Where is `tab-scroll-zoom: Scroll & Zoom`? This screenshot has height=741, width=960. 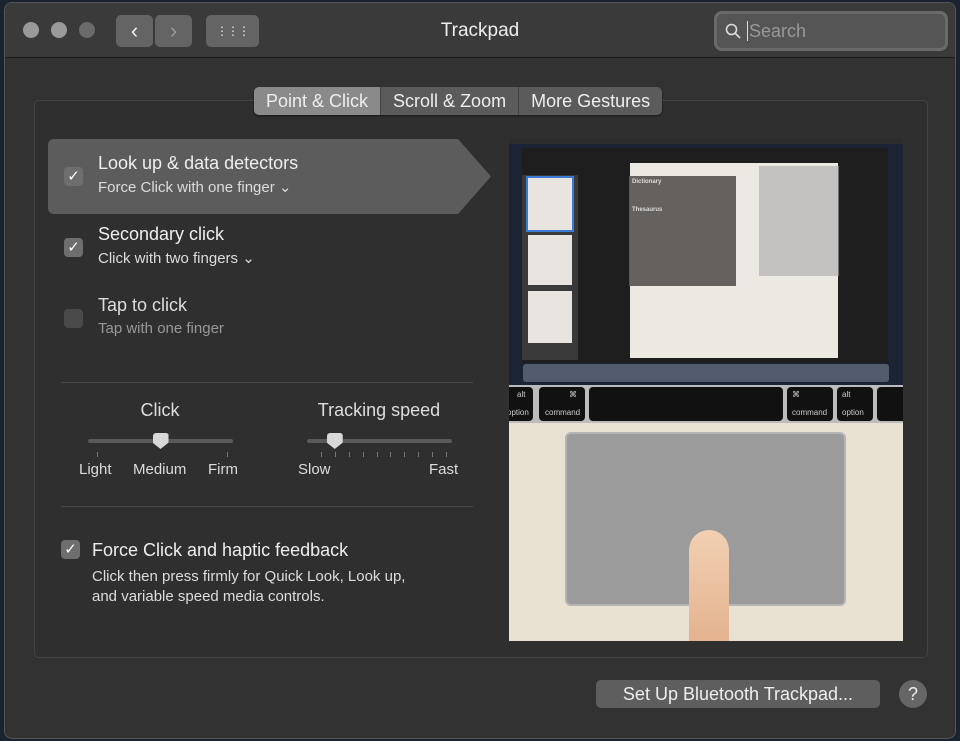 tab-scroll-zoom: Scroll & Zoom is located at coordinates (450, 101).